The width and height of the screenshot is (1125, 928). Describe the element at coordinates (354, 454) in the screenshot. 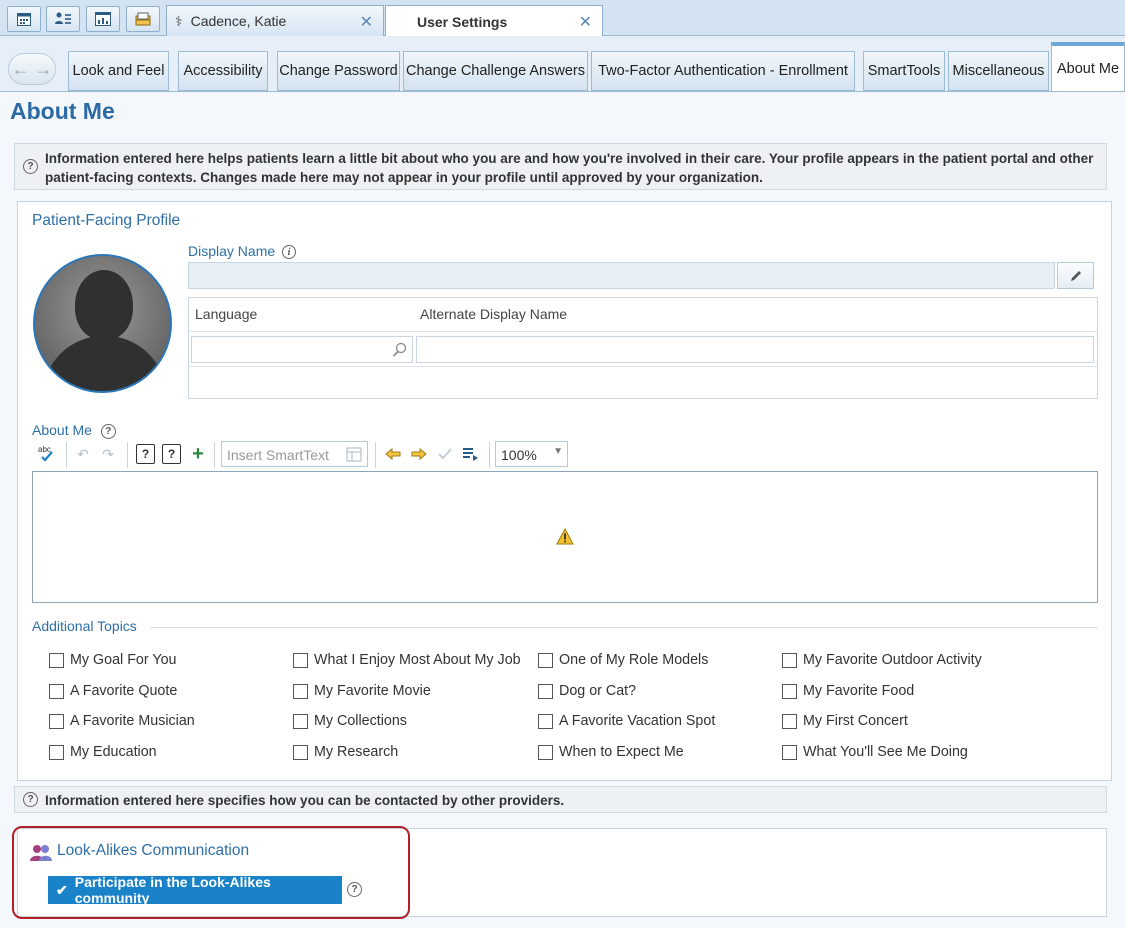

I see `smarttext-list-icon` at that location.